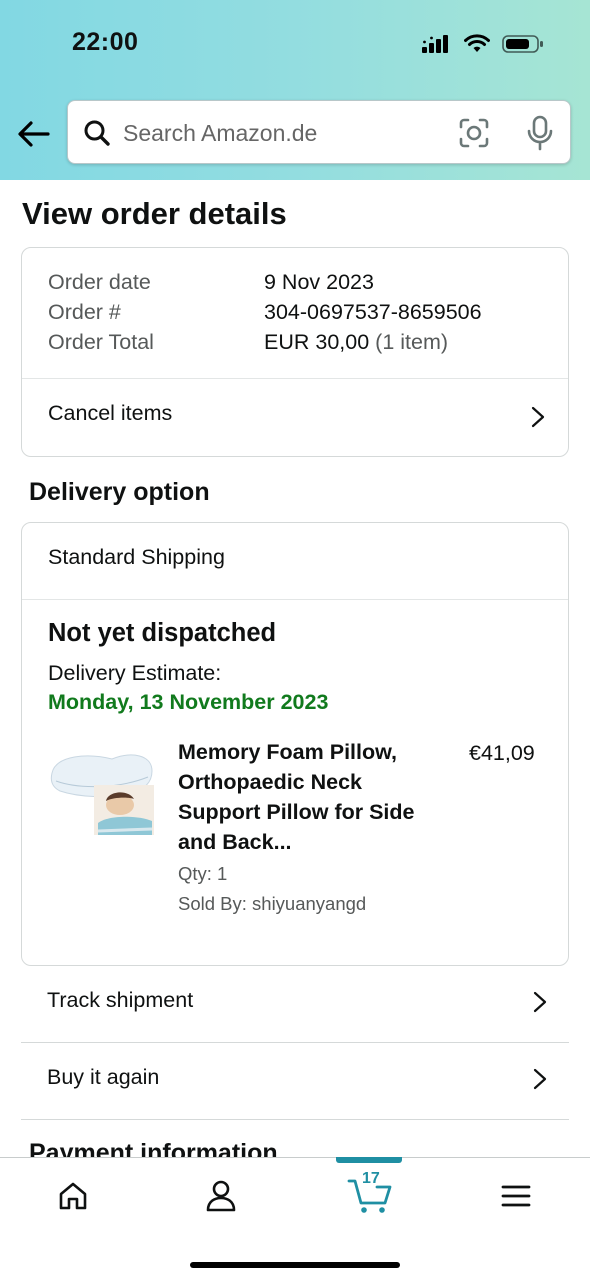  Describe the element at coordinates (474, 133) in the screenshot. I see `camera-scan-icon` at that location.